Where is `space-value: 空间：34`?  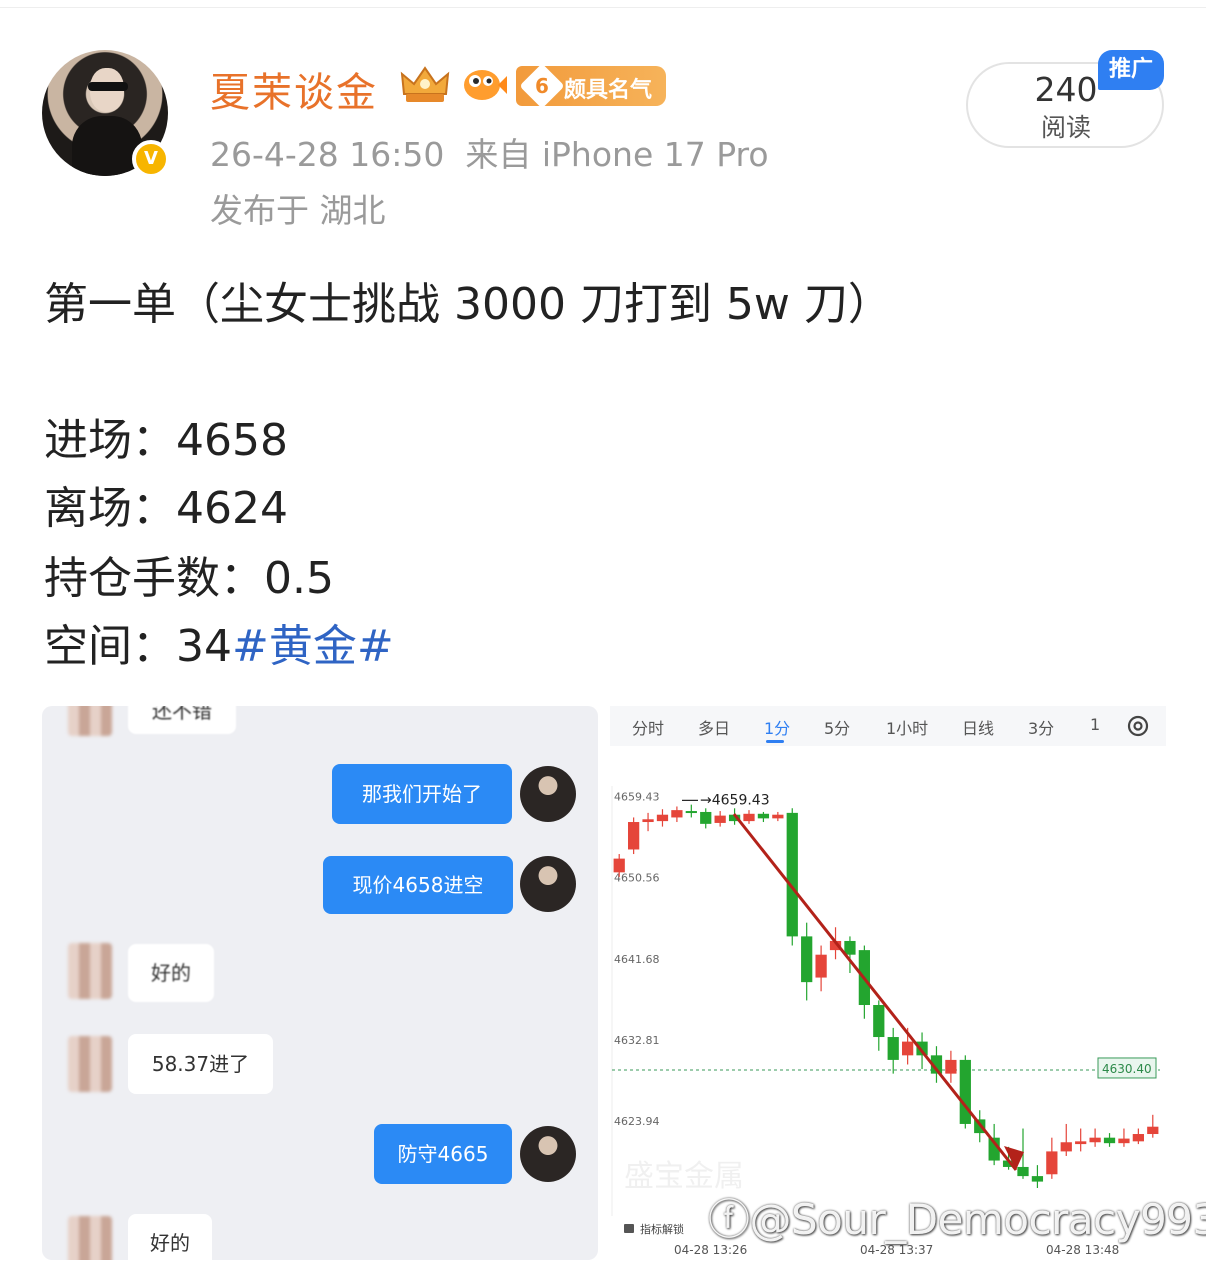
space-value: 空间：34 is located at coordinates (138, 646).